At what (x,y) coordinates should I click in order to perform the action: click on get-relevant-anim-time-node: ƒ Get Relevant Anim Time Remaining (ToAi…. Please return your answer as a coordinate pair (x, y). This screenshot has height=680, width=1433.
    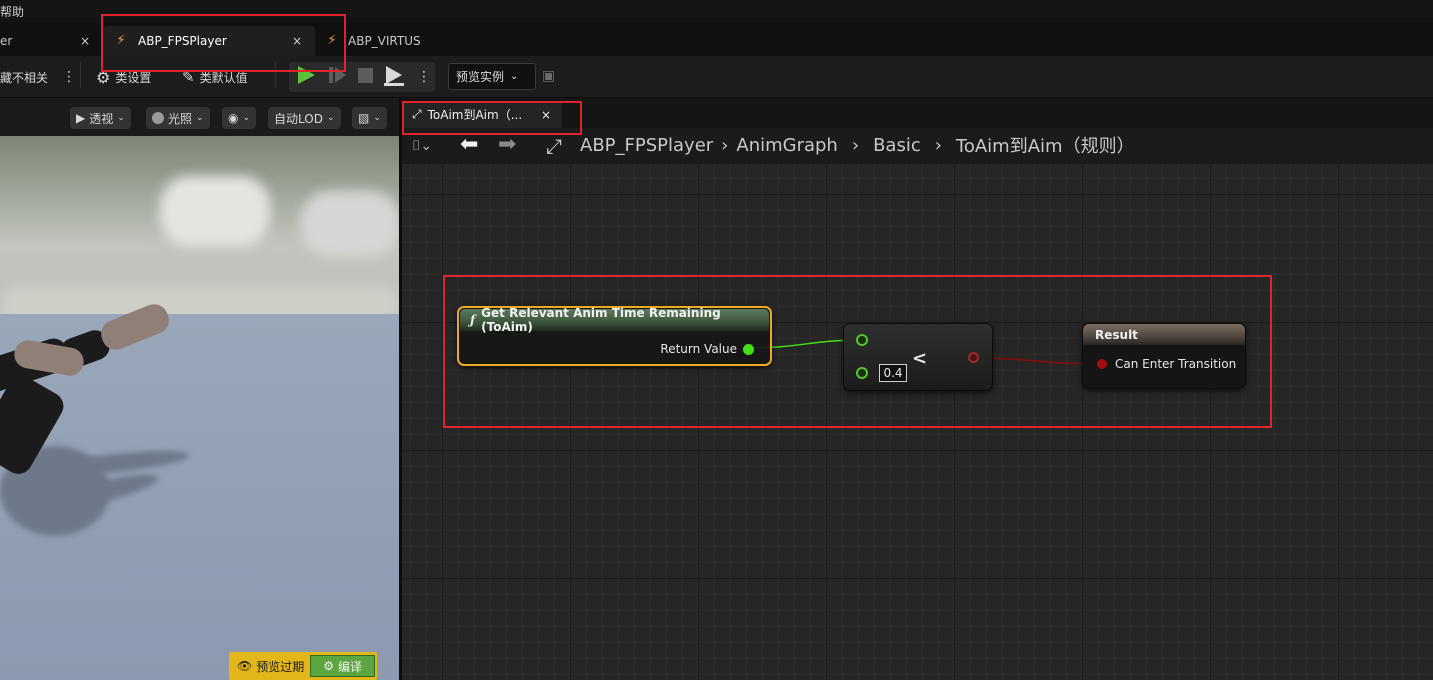
    Looking at the image, I should click on (614, 336).